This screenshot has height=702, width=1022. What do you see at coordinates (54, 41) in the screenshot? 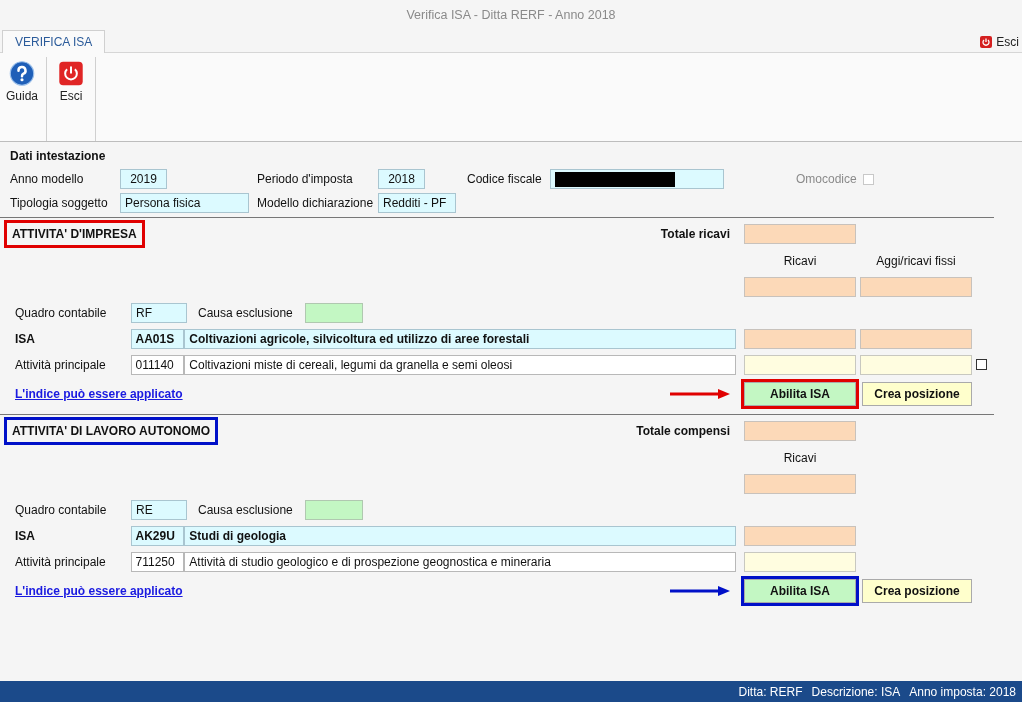
I see `ribbon-tab: VERIFICA ISA` at bounding box center [54, 41].